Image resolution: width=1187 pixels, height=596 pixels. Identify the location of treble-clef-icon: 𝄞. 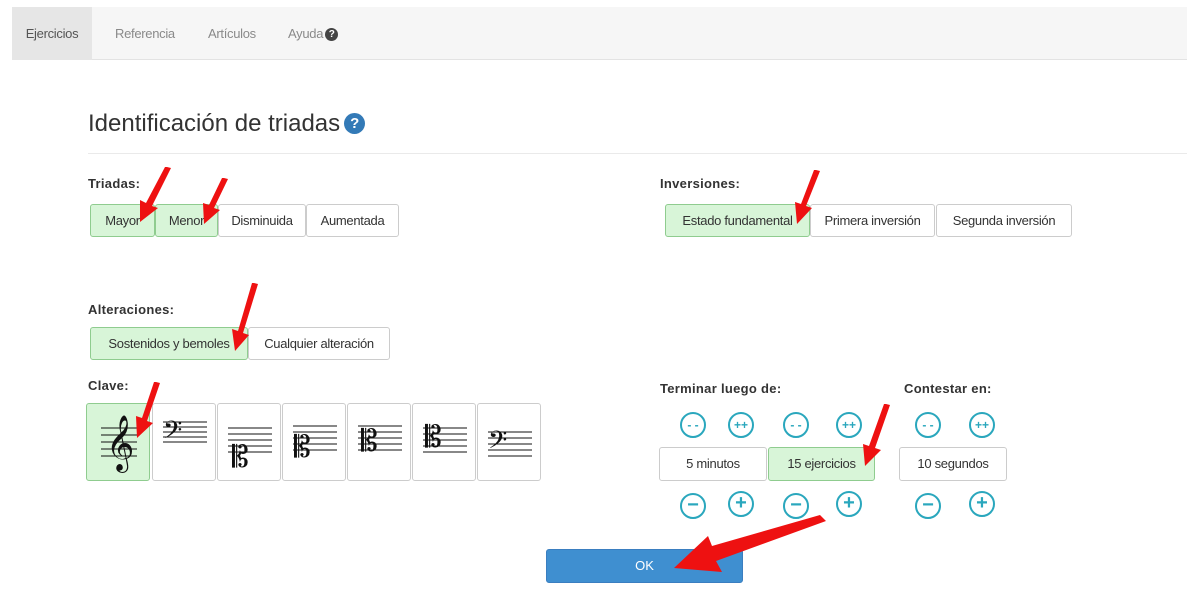
(119, 444).